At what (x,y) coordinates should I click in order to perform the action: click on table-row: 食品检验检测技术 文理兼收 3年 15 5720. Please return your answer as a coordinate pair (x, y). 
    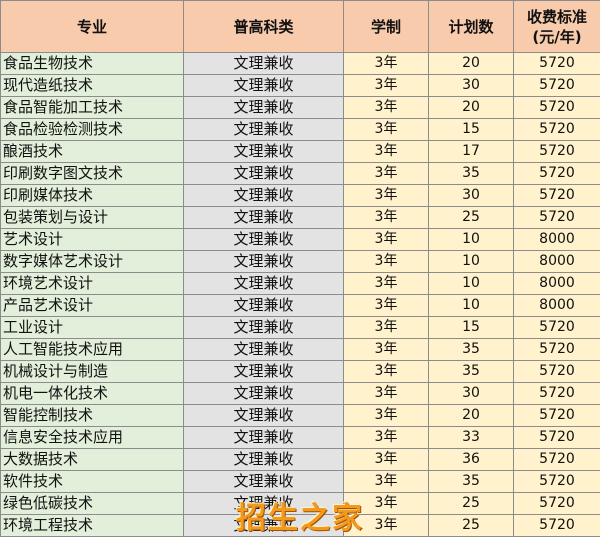
    Looking at the image, I should click on (300, 129).